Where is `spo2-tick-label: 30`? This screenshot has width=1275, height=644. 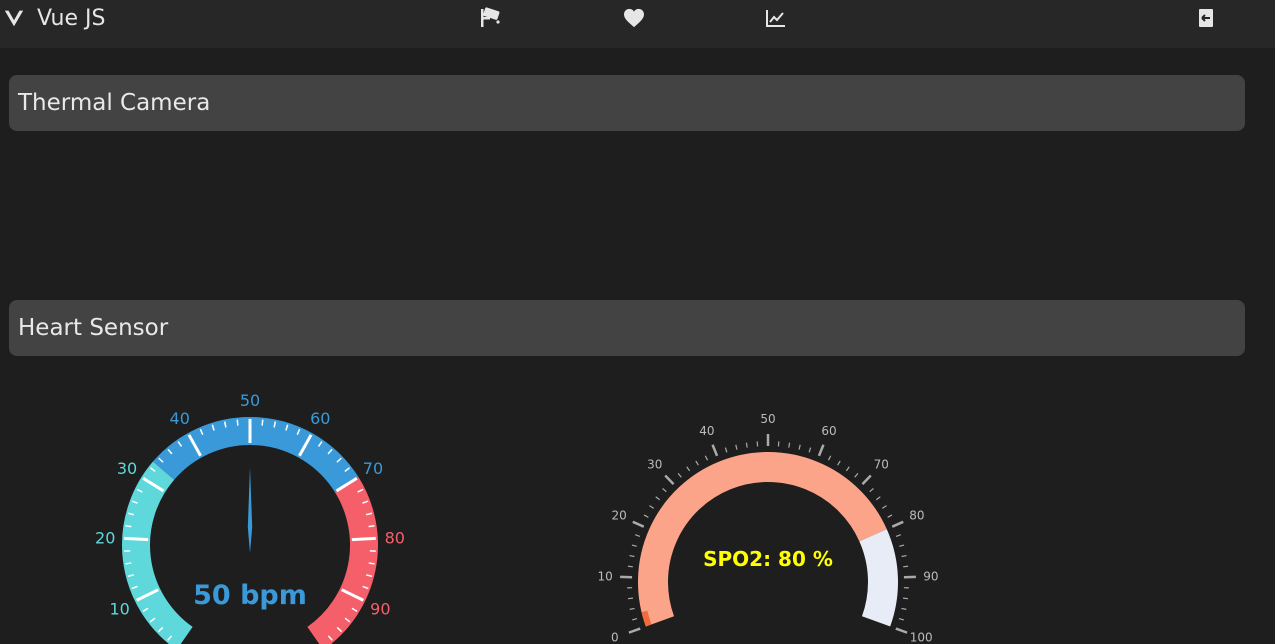
spo2-tick-label: 30 is located at coordinates (654, 465).